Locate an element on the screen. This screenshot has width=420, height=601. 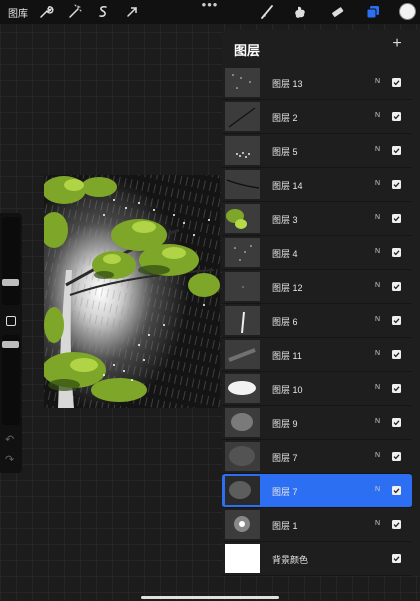
gallery-button: 图库 is located at coordinates (18, 12).